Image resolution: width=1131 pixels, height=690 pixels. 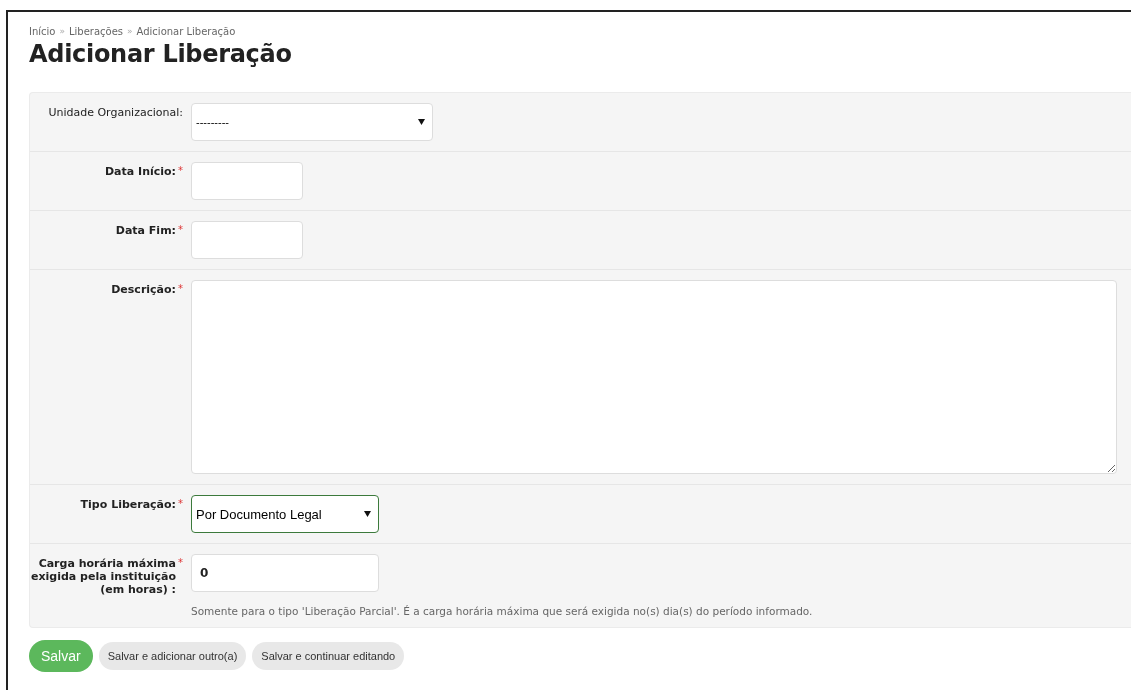 What do you see at coordinates (103, 576) in the screenshot?
I see `field-label: Carga horária máxima exigida pela instituição (em horas) :` at bounding box center [103, 576].